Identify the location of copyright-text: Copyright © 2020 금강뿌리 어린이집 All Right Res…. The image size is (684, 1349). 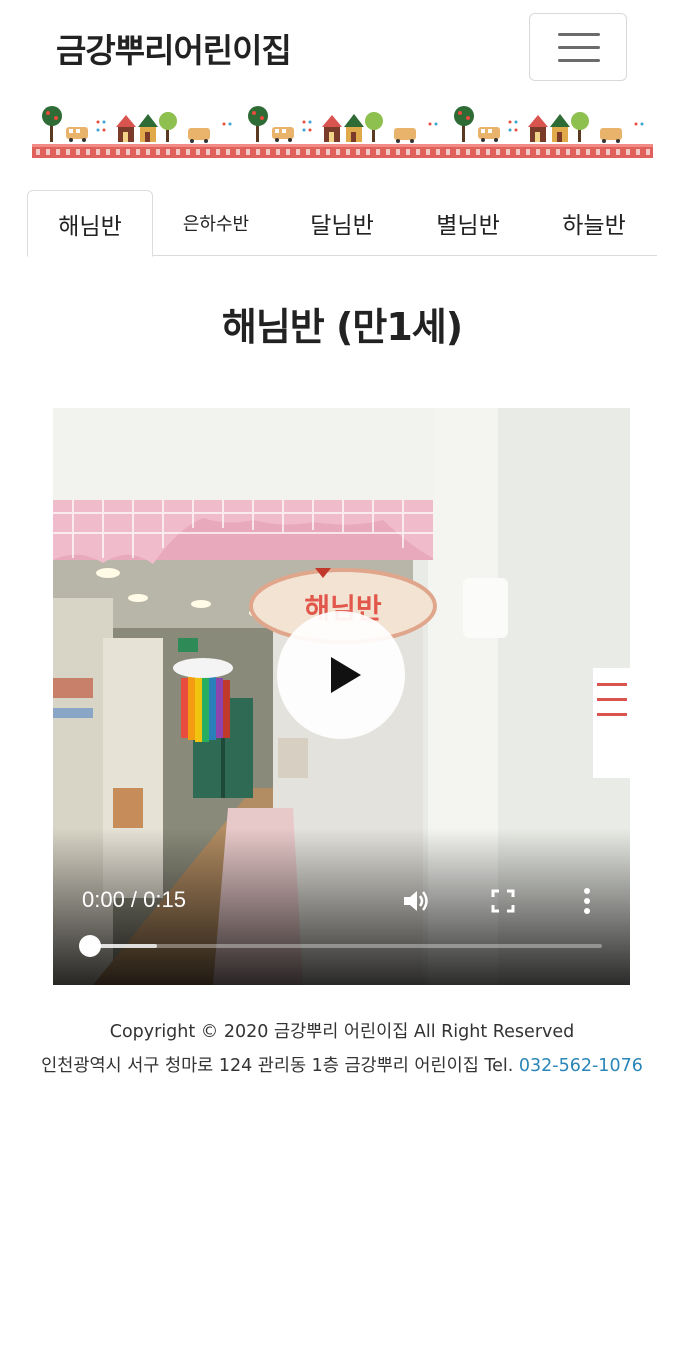
(342, 1032).